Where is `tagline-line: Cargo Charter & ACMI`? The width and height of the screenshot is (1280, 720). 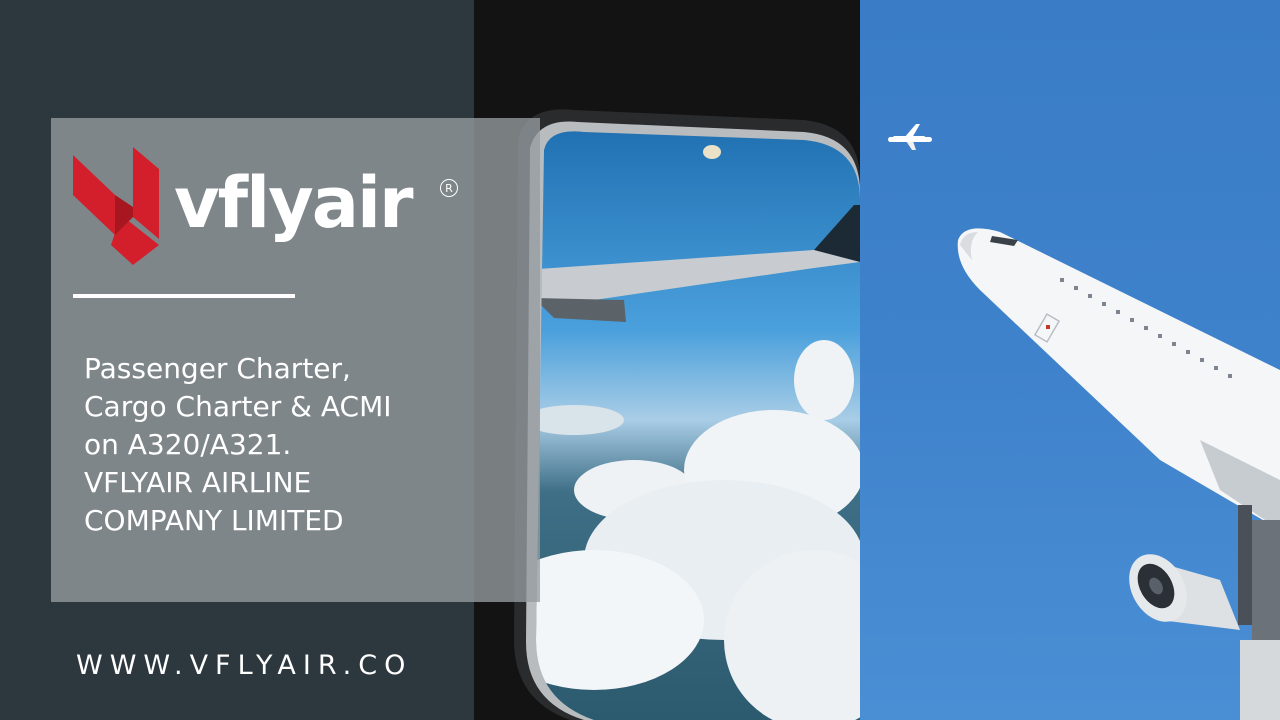 tagline-line: Cargo Charter & ACMI is located at coordinates (238, 406).